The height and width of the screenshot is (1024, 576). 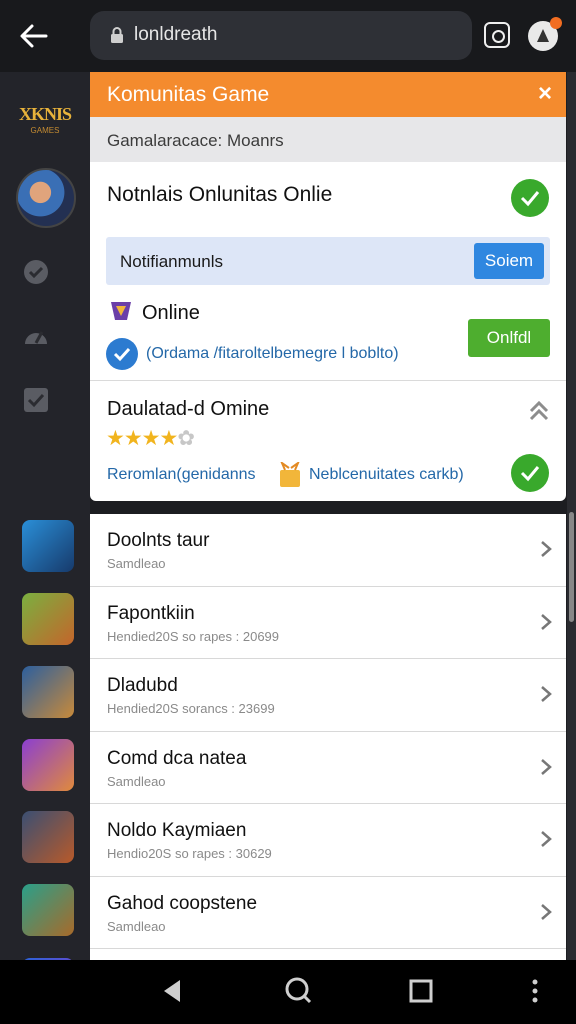 What do you see at coordinates (151, 613) in the screenshot?
I see `list-item-title: Fapontkiin` at bounding box center [151, 613].